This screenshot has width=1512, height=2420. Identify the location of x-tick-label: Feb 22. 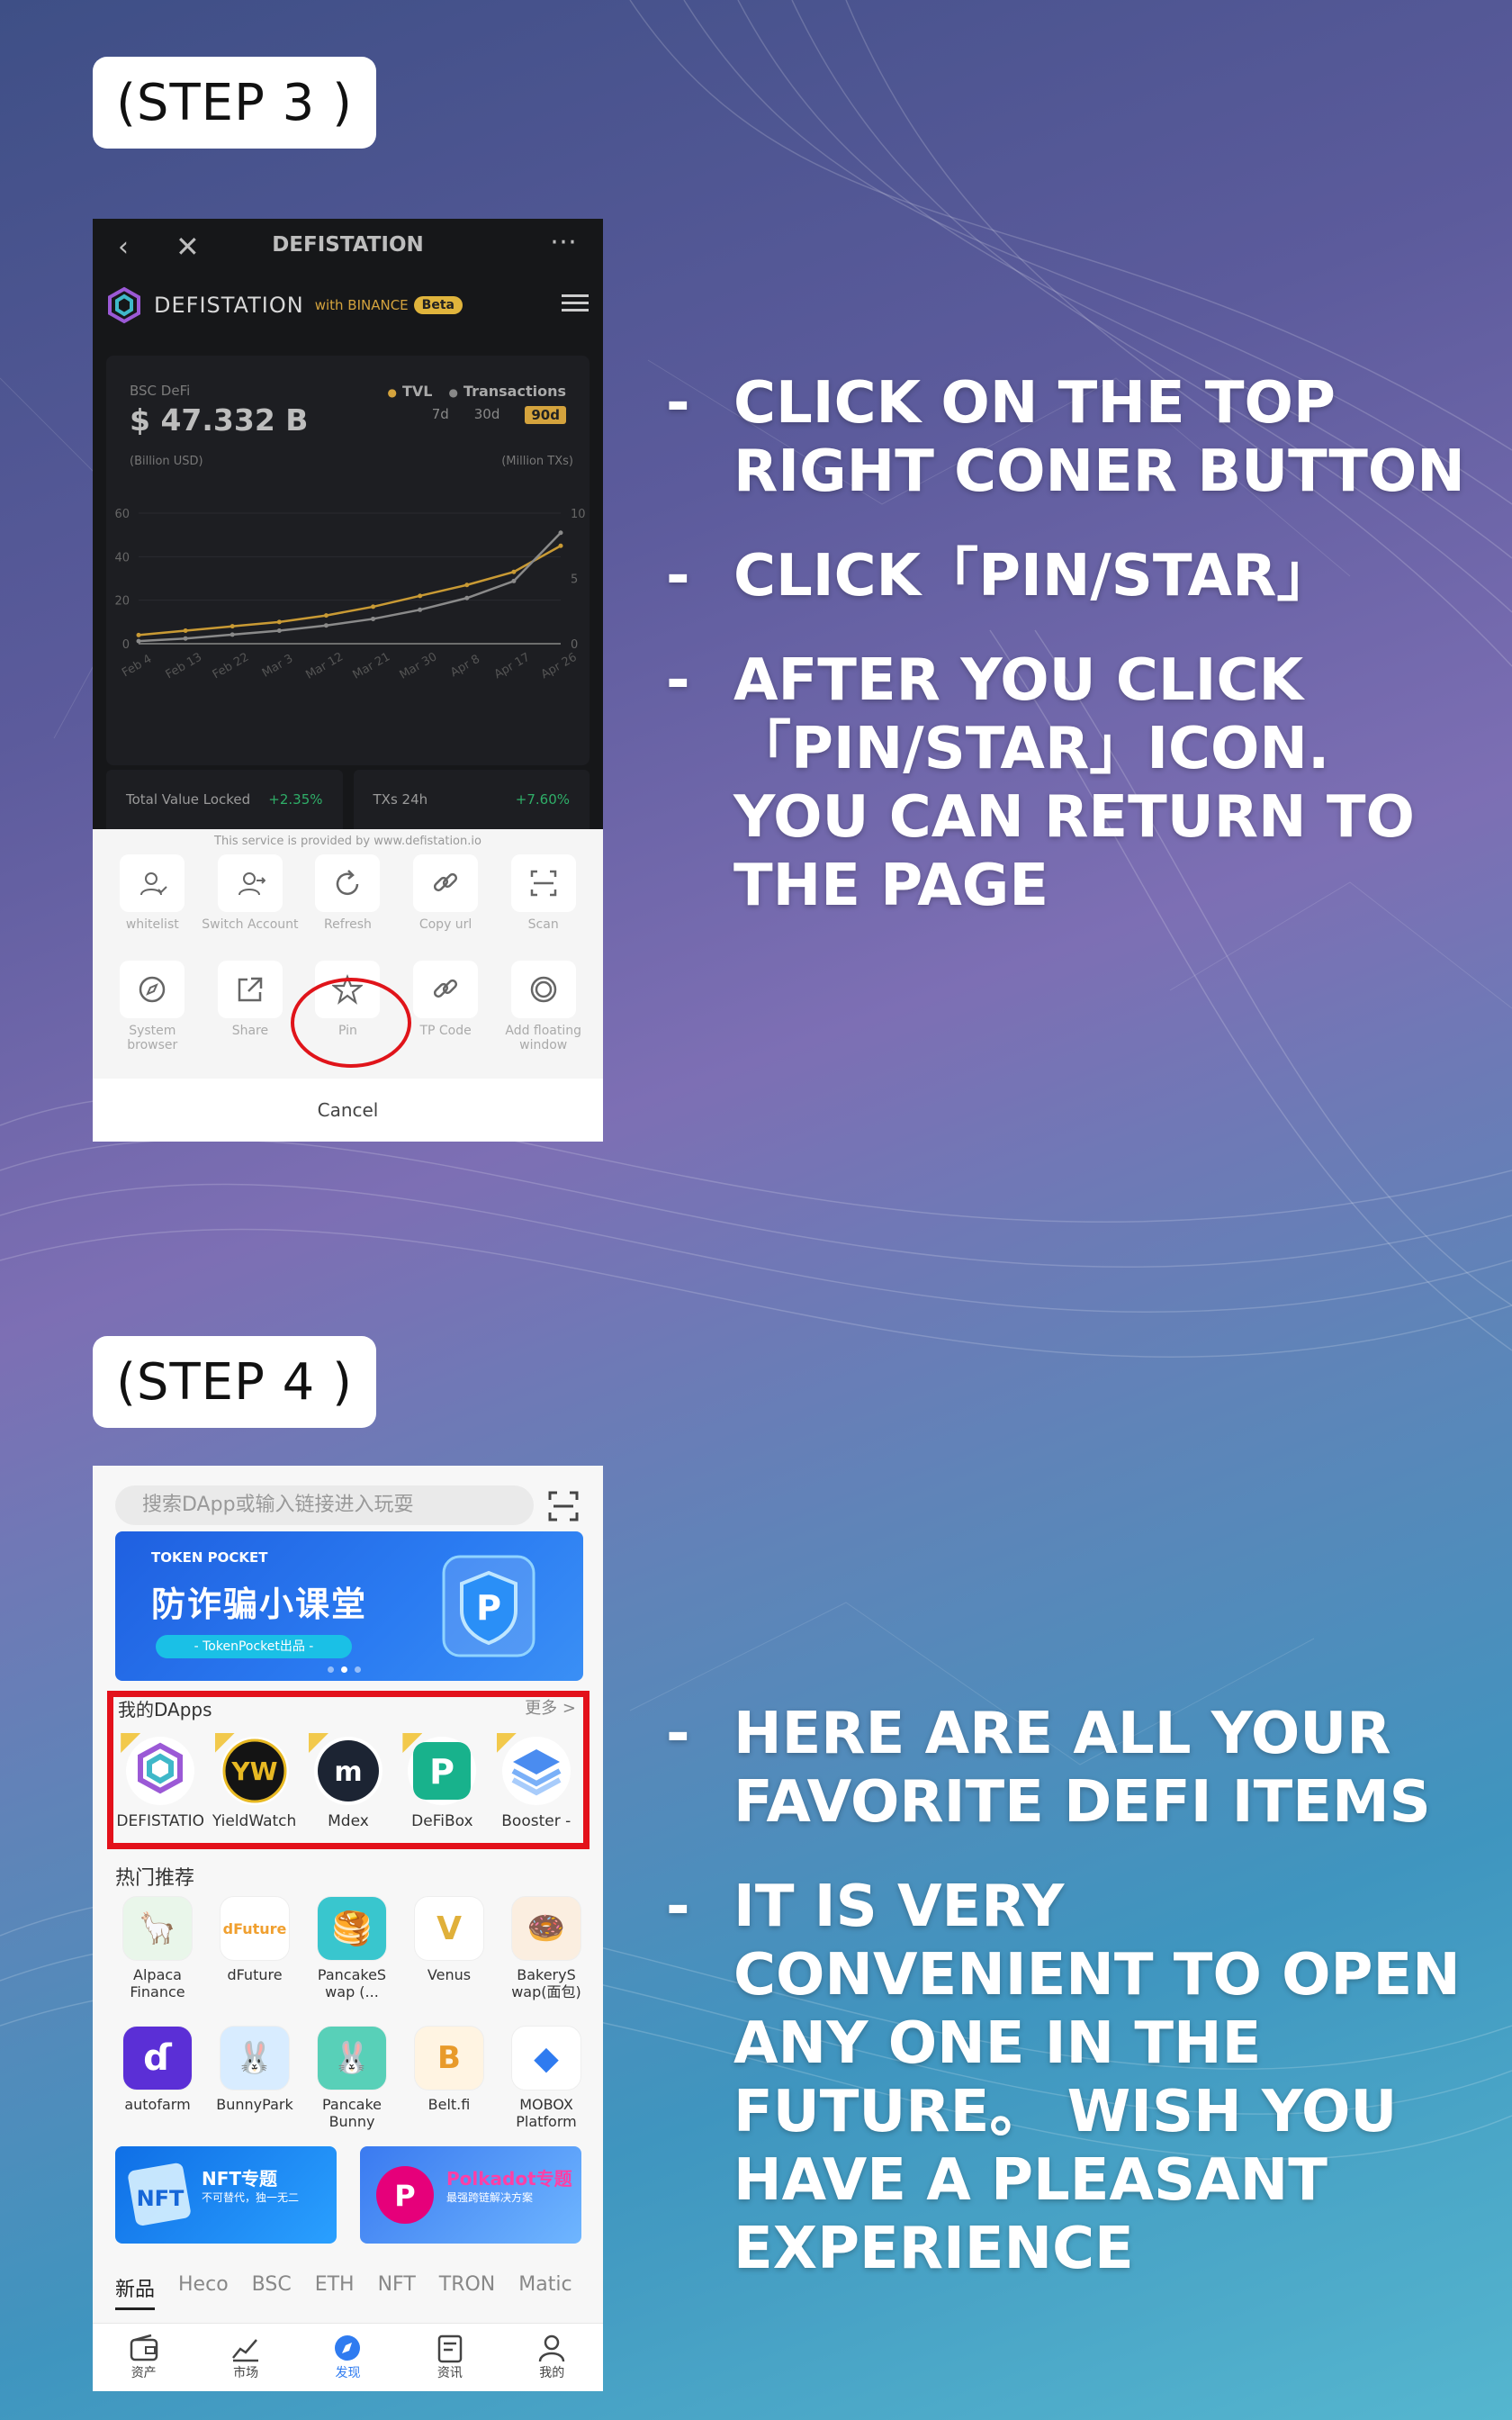
(231, 666).